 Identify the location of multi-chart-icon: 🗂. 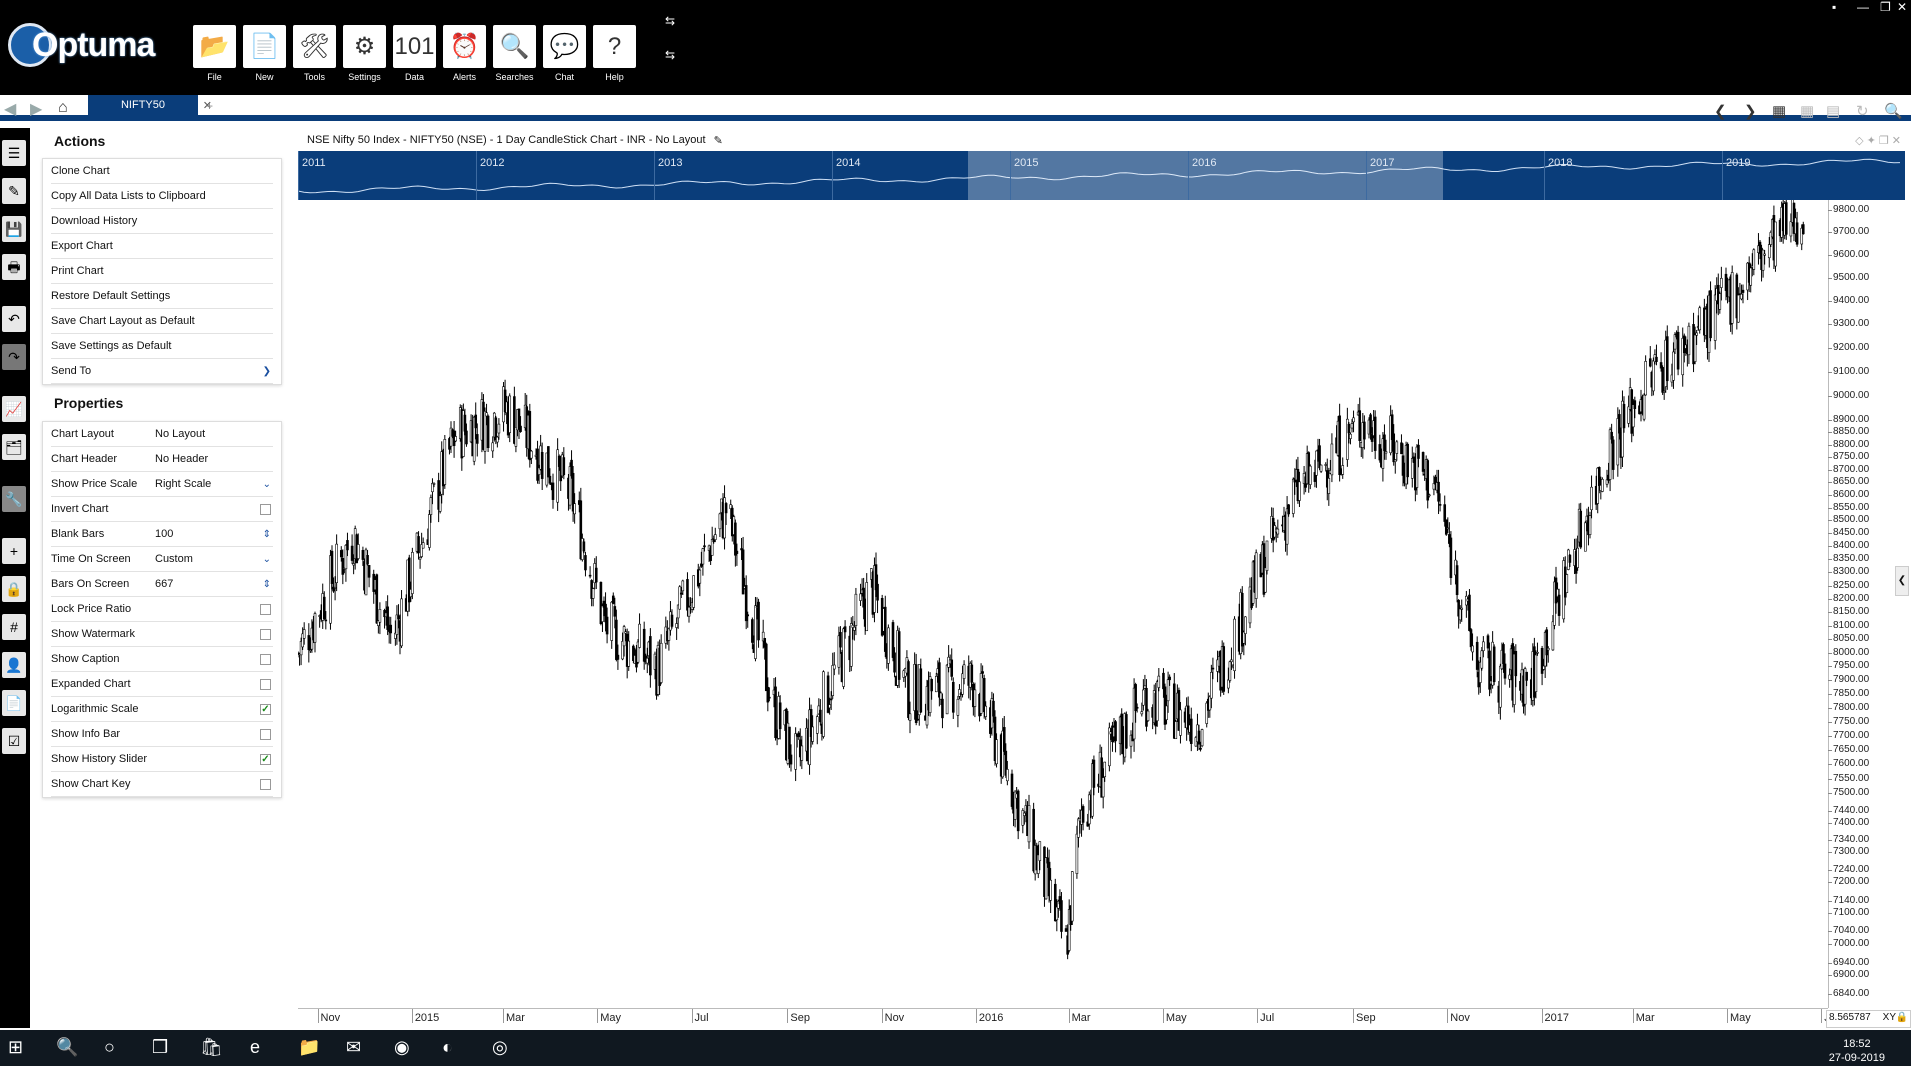
(14, 447).